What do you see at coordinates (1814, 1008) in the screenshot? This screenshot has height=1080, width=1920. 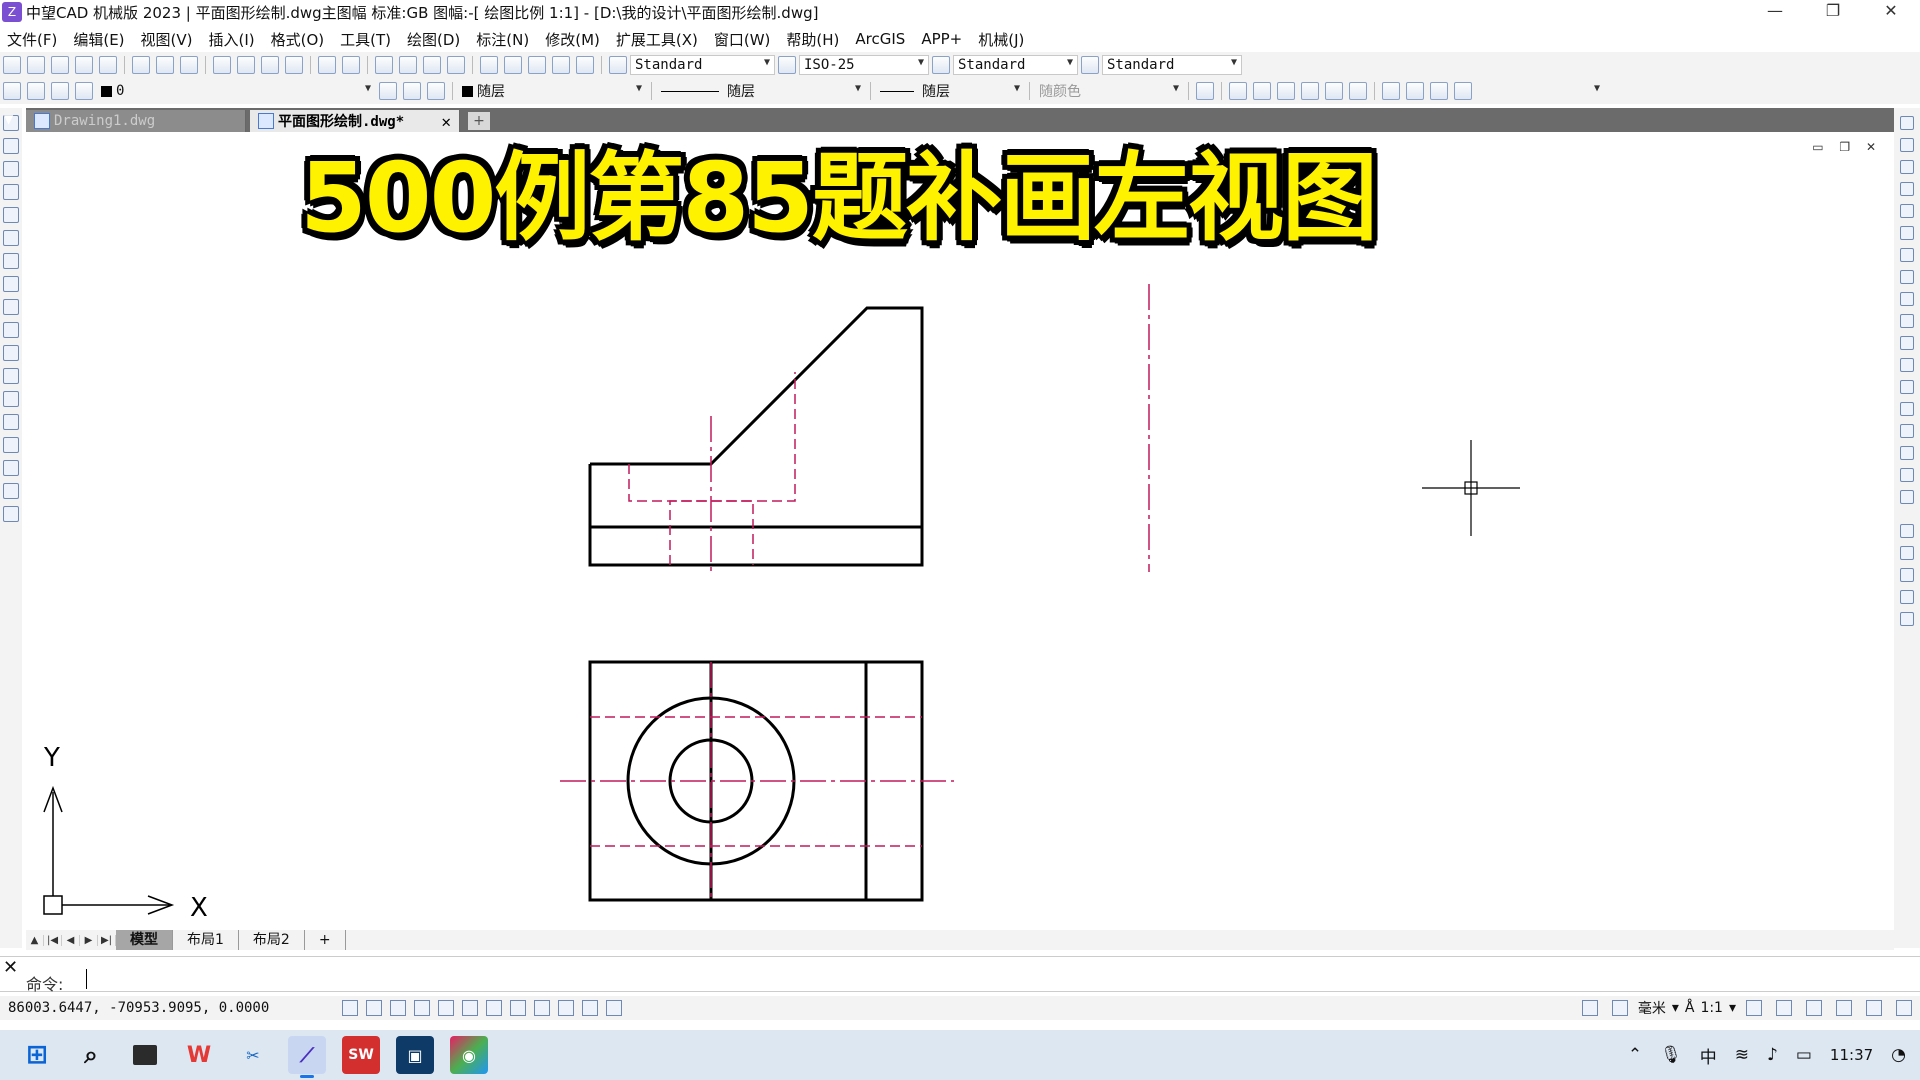 I see `workspace-icon` at bounding box center [1814, 1008].